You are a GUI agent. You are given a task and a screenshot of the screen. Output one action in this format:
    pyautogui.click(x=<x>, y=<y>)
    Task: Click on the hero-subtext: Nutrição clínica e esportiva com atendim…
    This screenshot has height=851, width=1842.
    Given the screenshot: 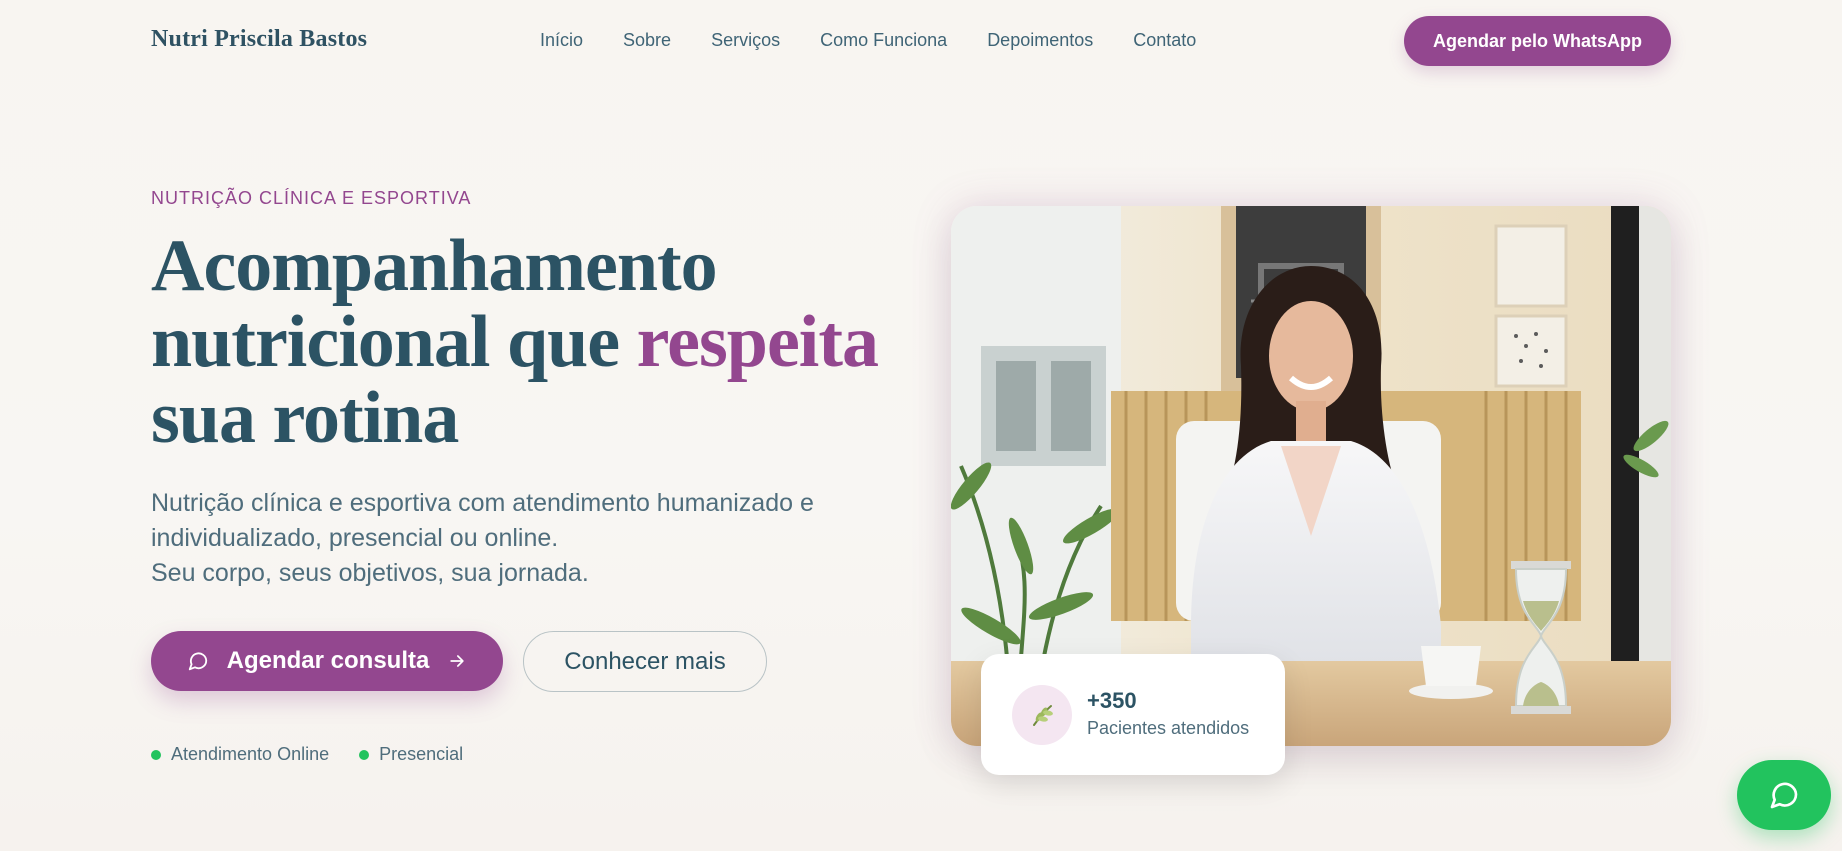 What is the action you would take?
    pyautogui.click(x=511, y=538)
    